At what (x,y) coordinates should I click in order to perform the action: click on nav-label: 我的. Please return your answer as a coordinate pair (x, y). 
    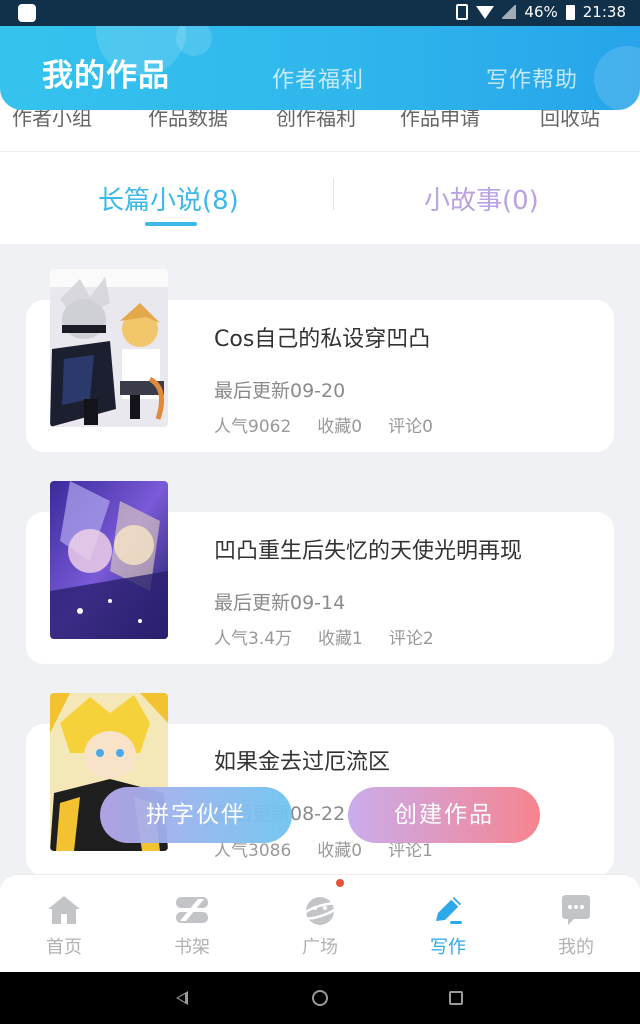
    Looking at the image, I should click on (576, 947).